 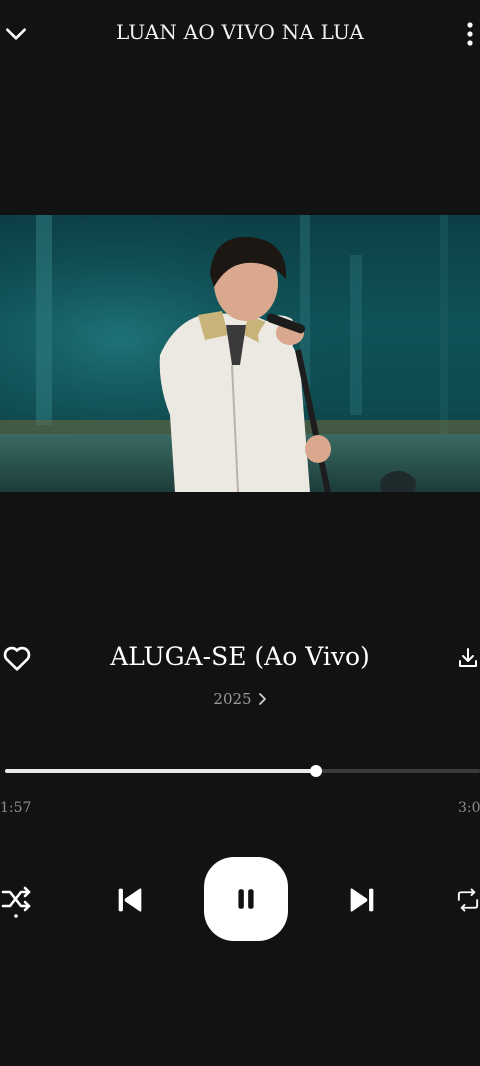 I want to click on song-title: ALUGA-SE (Ao Vivo), so click(x=240, y=656).